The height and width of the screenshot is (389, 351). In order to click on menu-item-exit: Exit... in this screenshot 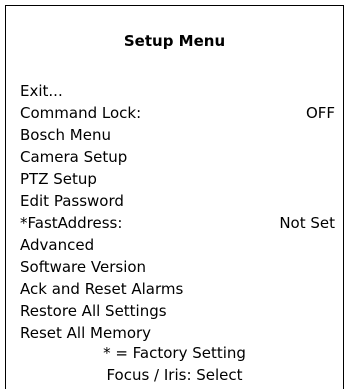, I will do `click(177, 91)`.